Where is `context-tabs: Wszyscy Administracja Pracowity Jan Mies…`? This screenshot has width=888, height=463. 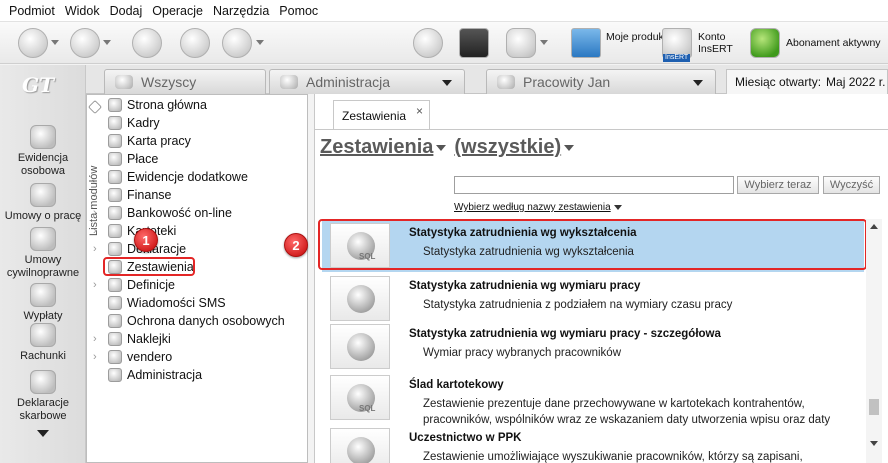
context-tabs: Wszyscy Administracja Pracowity Jan Mies… is located at coordinates (487, 79).